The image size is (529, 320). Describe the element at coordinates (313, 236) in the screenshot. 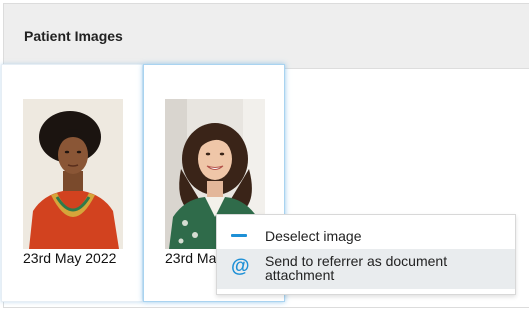

I see `menu-item-label: Deselect image` at that location.